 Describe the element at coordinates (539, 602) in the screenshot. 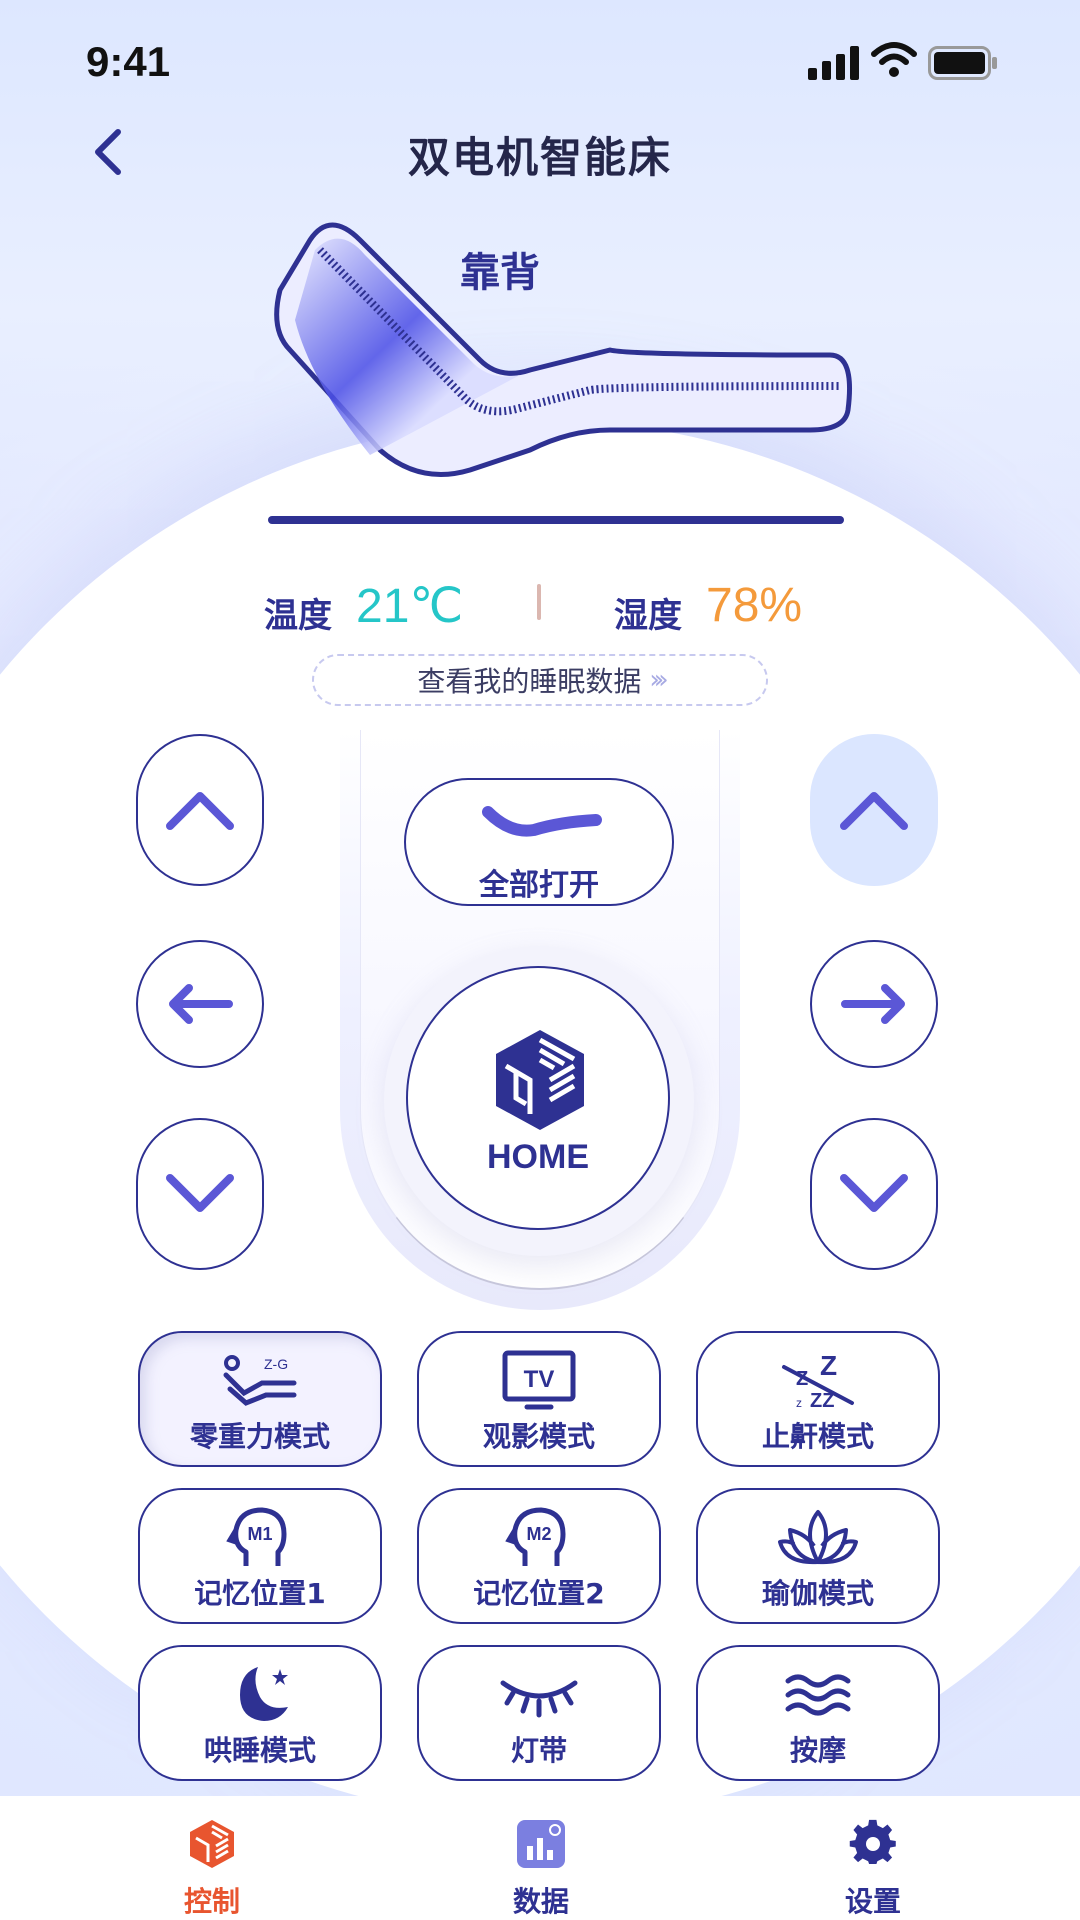

I see `environment-divider` at that location.